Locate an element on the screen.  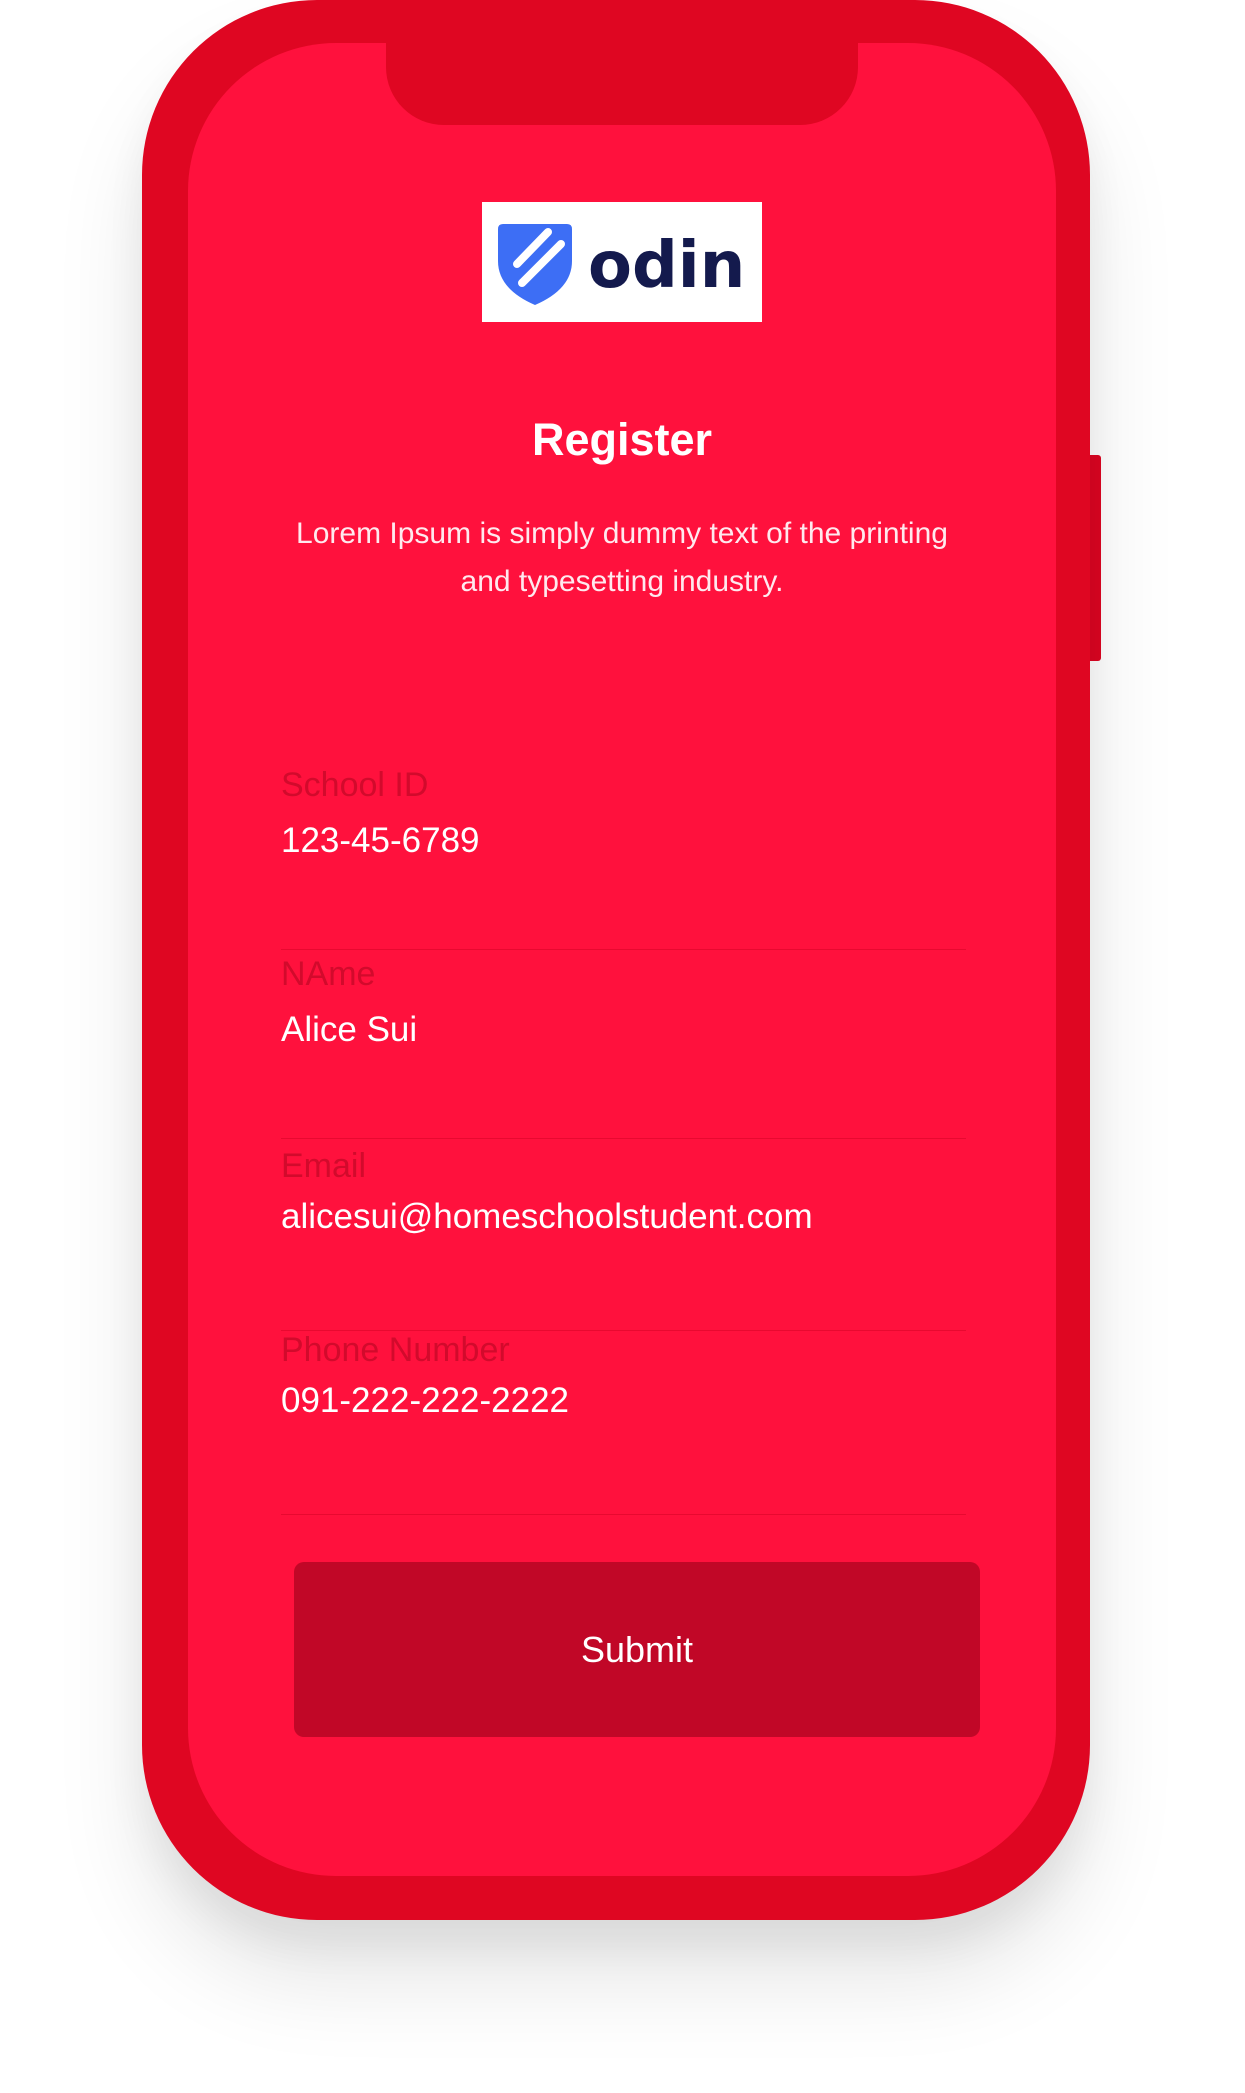
school-id-input: 123-45-6789 is located at coordinates (380, 841).